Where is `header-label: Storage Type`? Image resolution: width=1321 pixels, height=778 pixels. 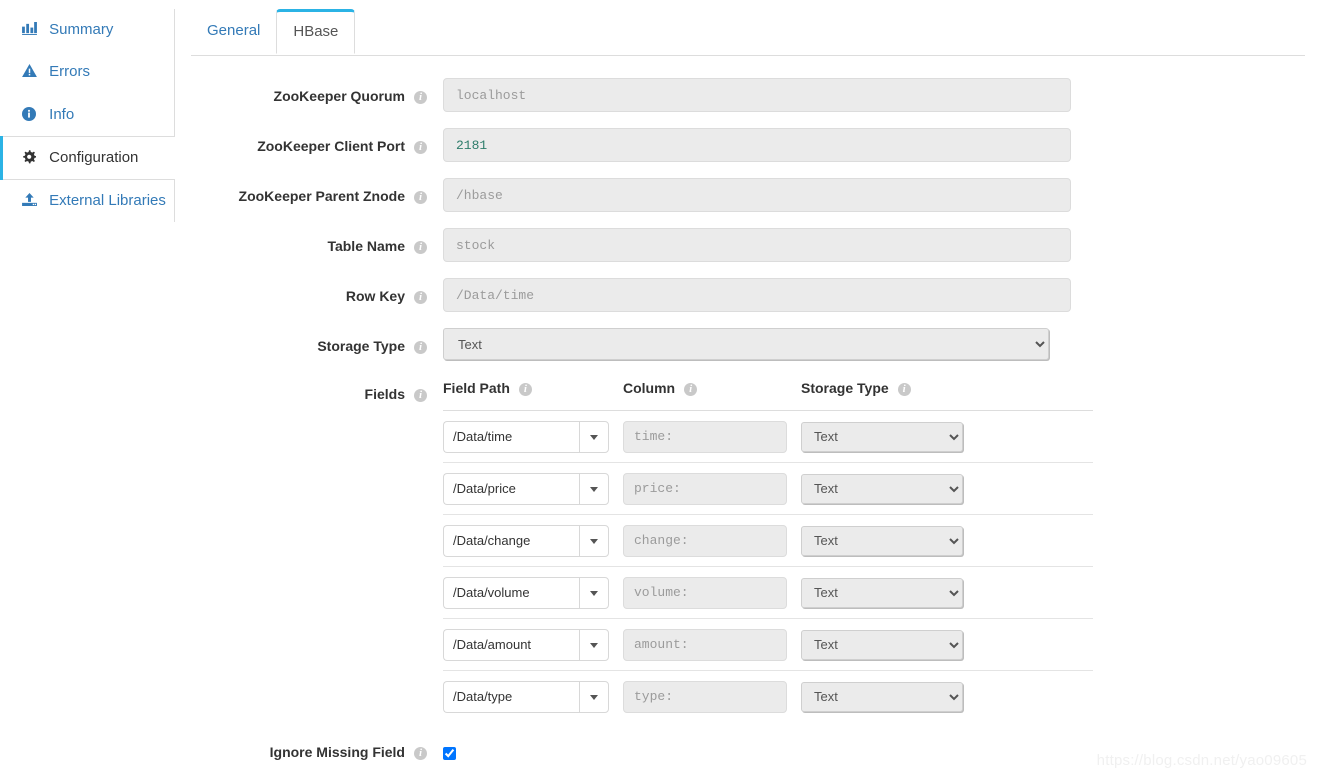
header-label: Storage Type is located at coordinates (845, 388).